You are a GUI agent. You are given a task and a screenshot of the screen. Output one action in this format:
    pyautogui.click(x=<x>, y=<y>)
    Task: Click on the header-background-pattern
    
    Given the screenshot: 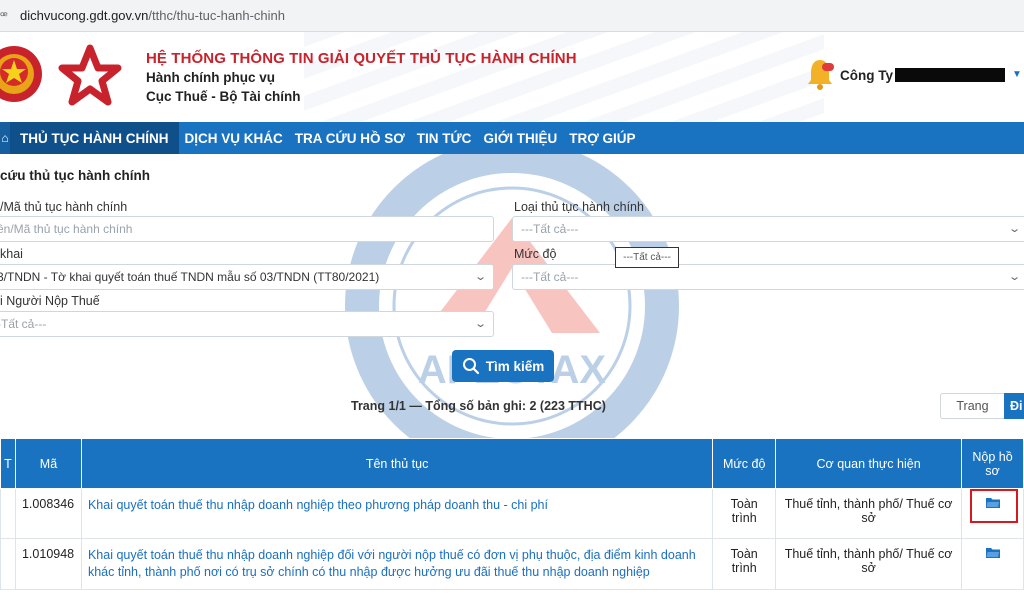 What is the action you would take?
    pyautogui.click(x=564, y=77)
    